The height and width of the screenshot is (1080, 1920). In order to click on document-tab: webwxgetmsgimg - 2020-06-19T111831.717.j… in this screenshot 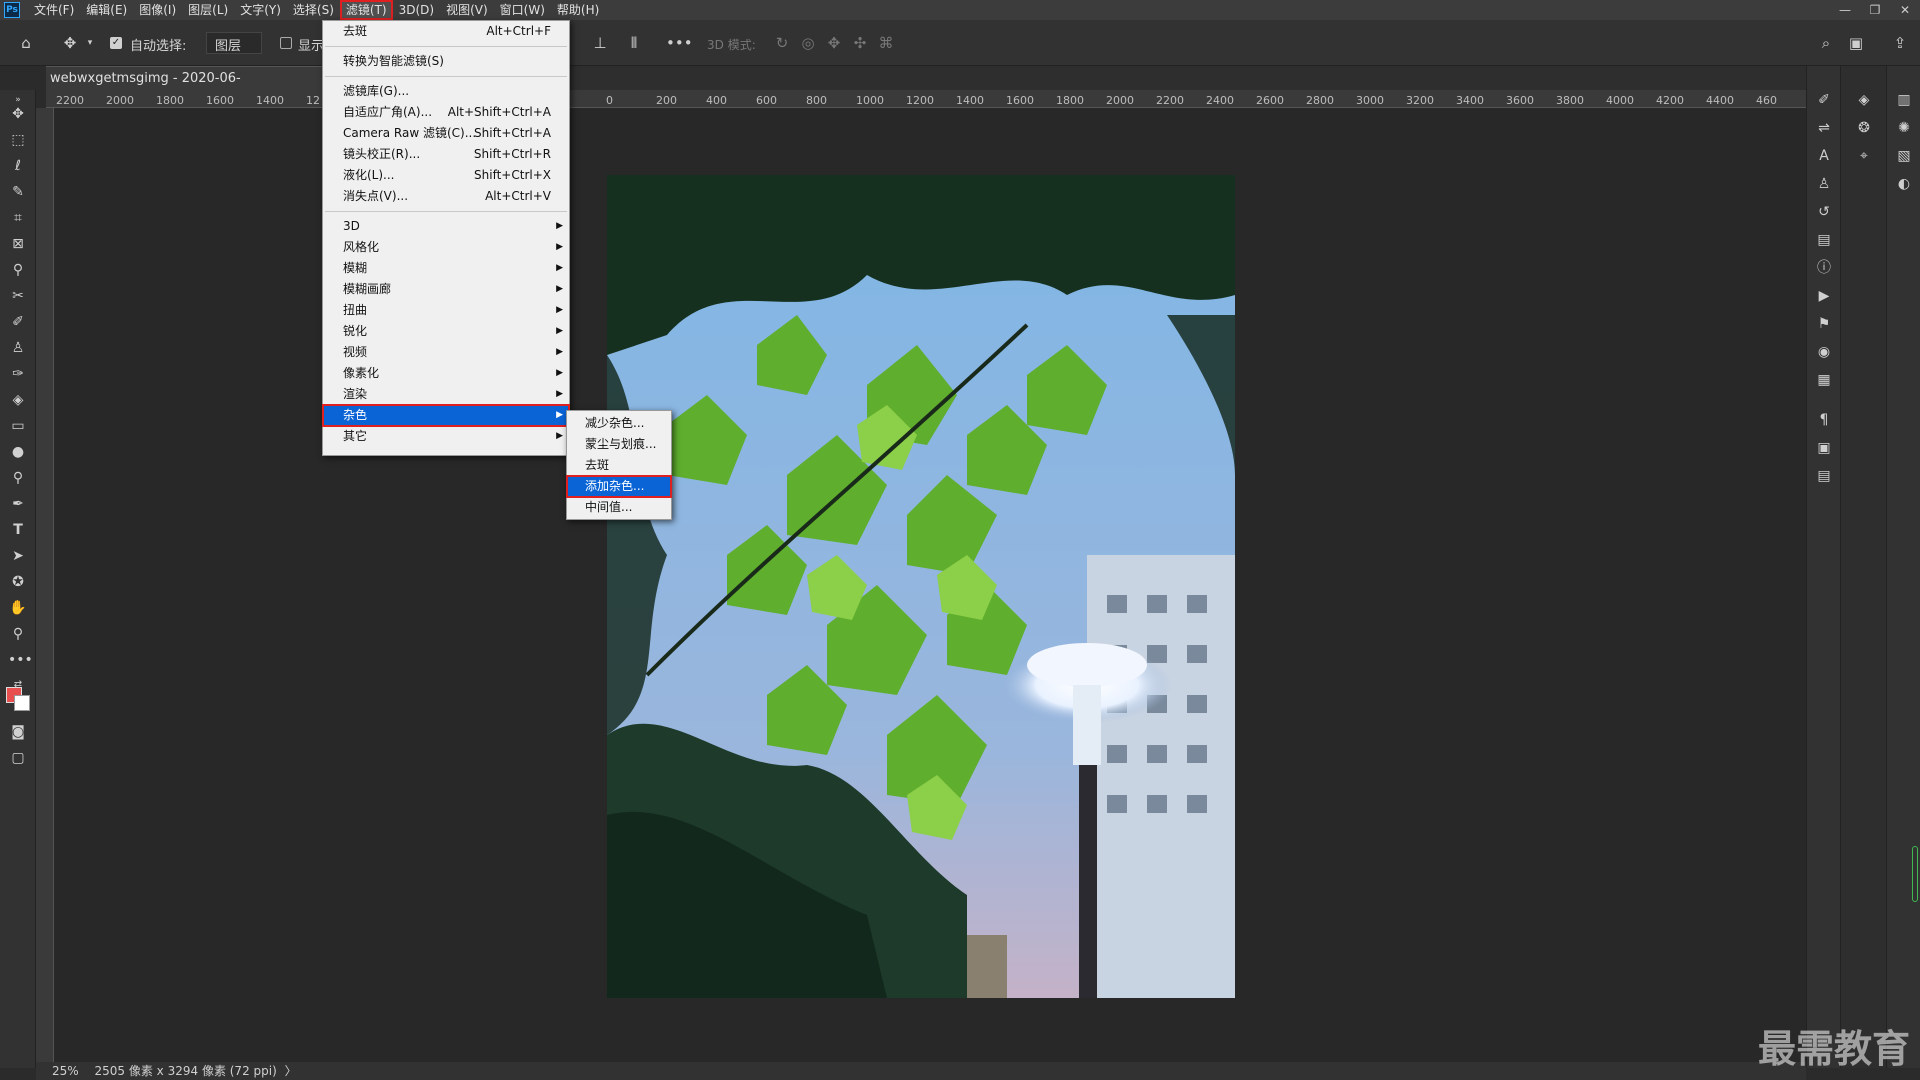, I will do `click(186, 88)`.